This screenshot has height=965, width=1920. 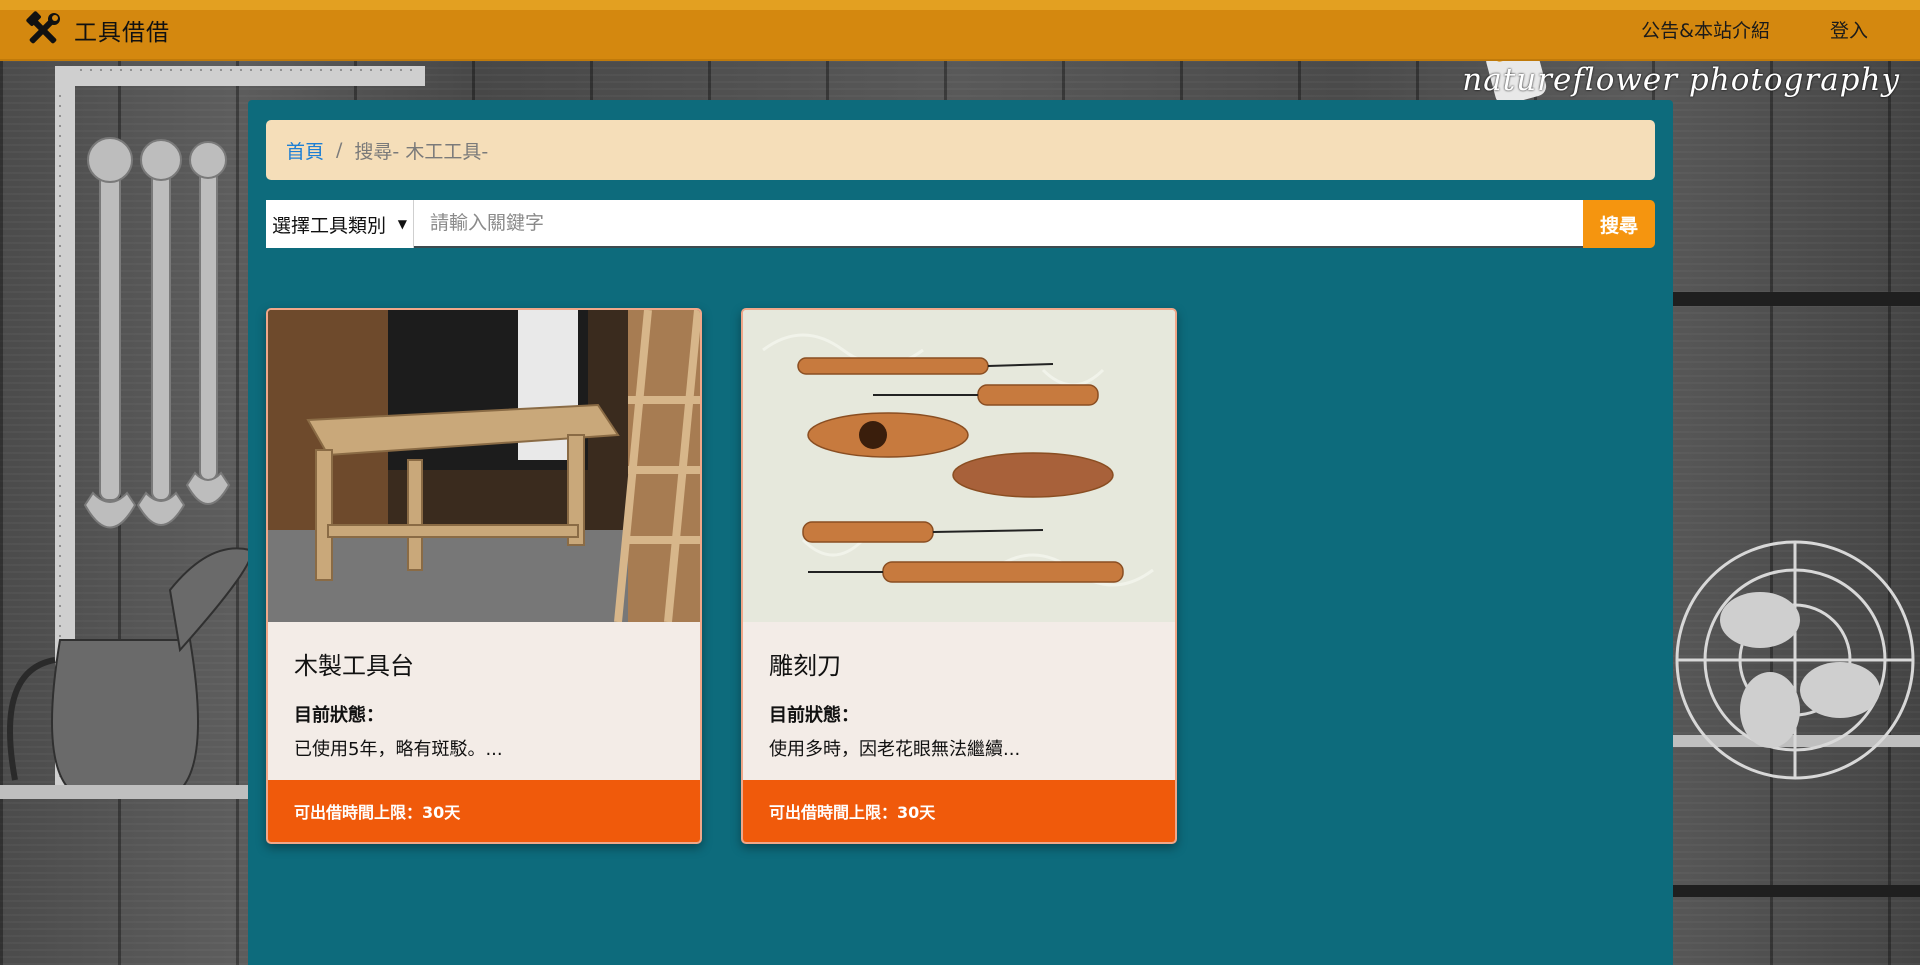 I want to click on nav-link-login: 登入, so click(x=1849, y=29).